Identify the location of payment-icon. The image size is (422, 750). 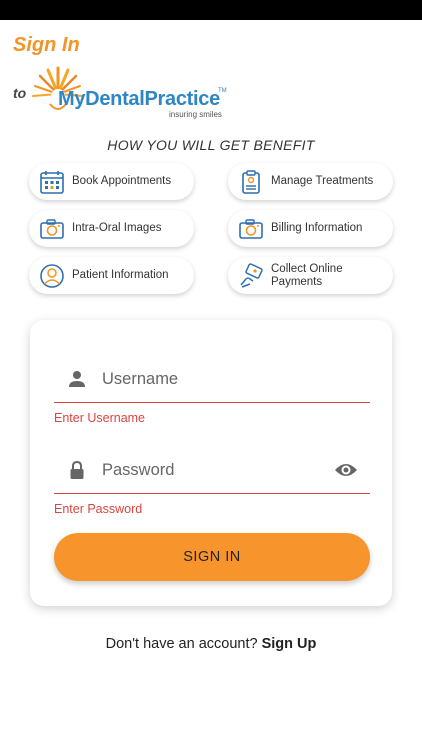
(251, 275).